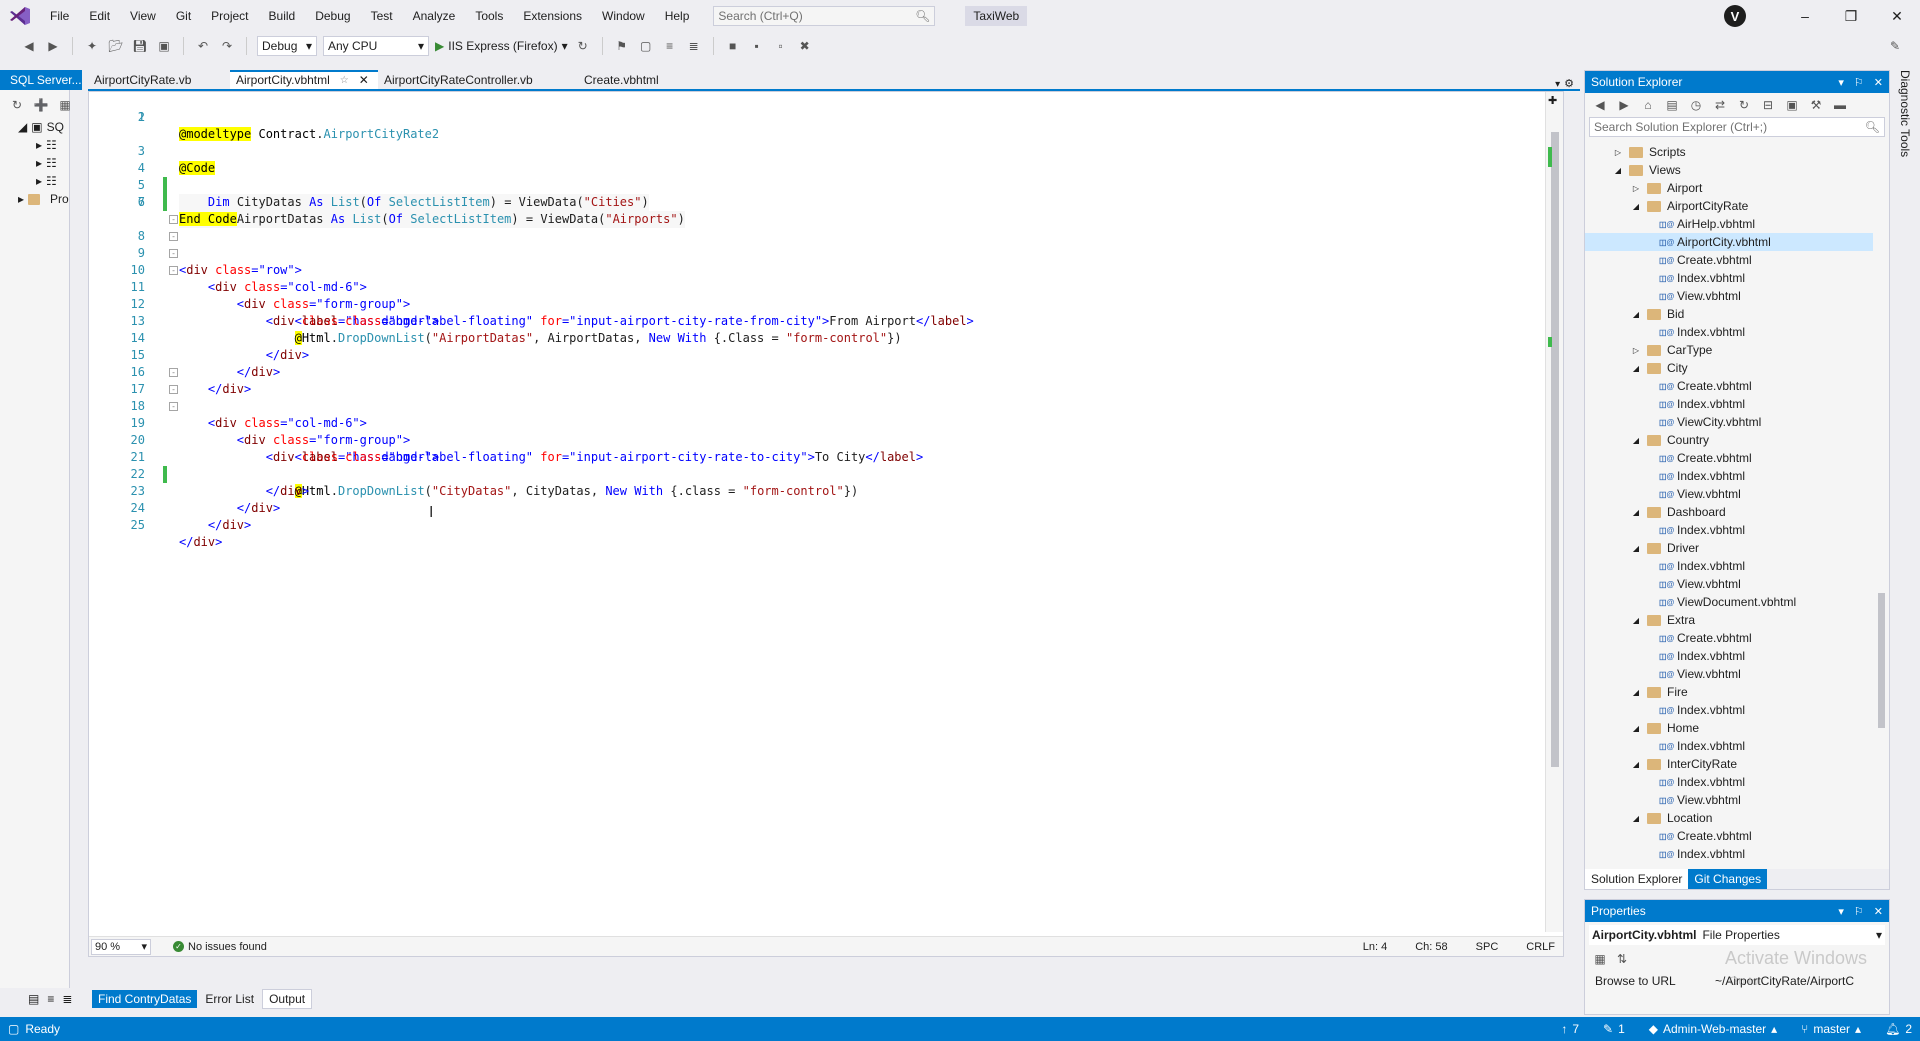  Describe the element at coordinates (1831, 1029) in the screenshot. I see `branch-selector: ⑂ master ▴` at that location.